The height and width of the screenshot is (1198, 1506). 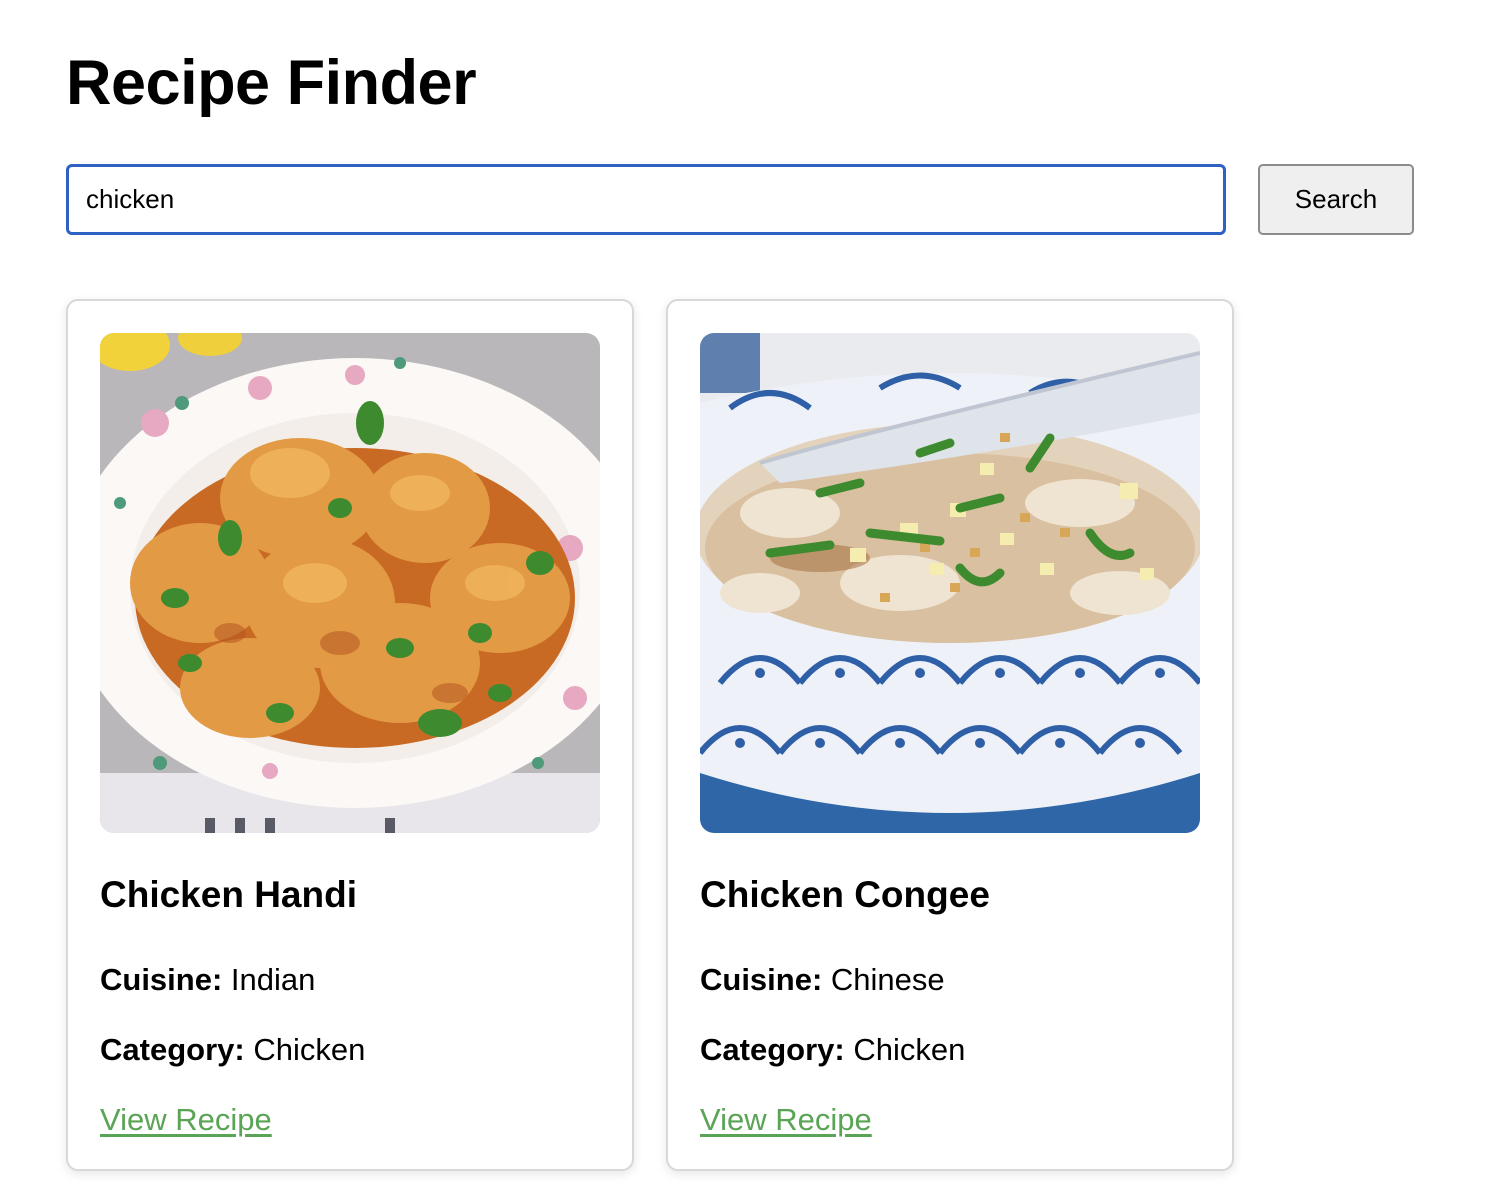 What do you see at coordinates (1336, 199) in the screenshot?
I see `search-button: Search` at bounding box center [1336, 199].